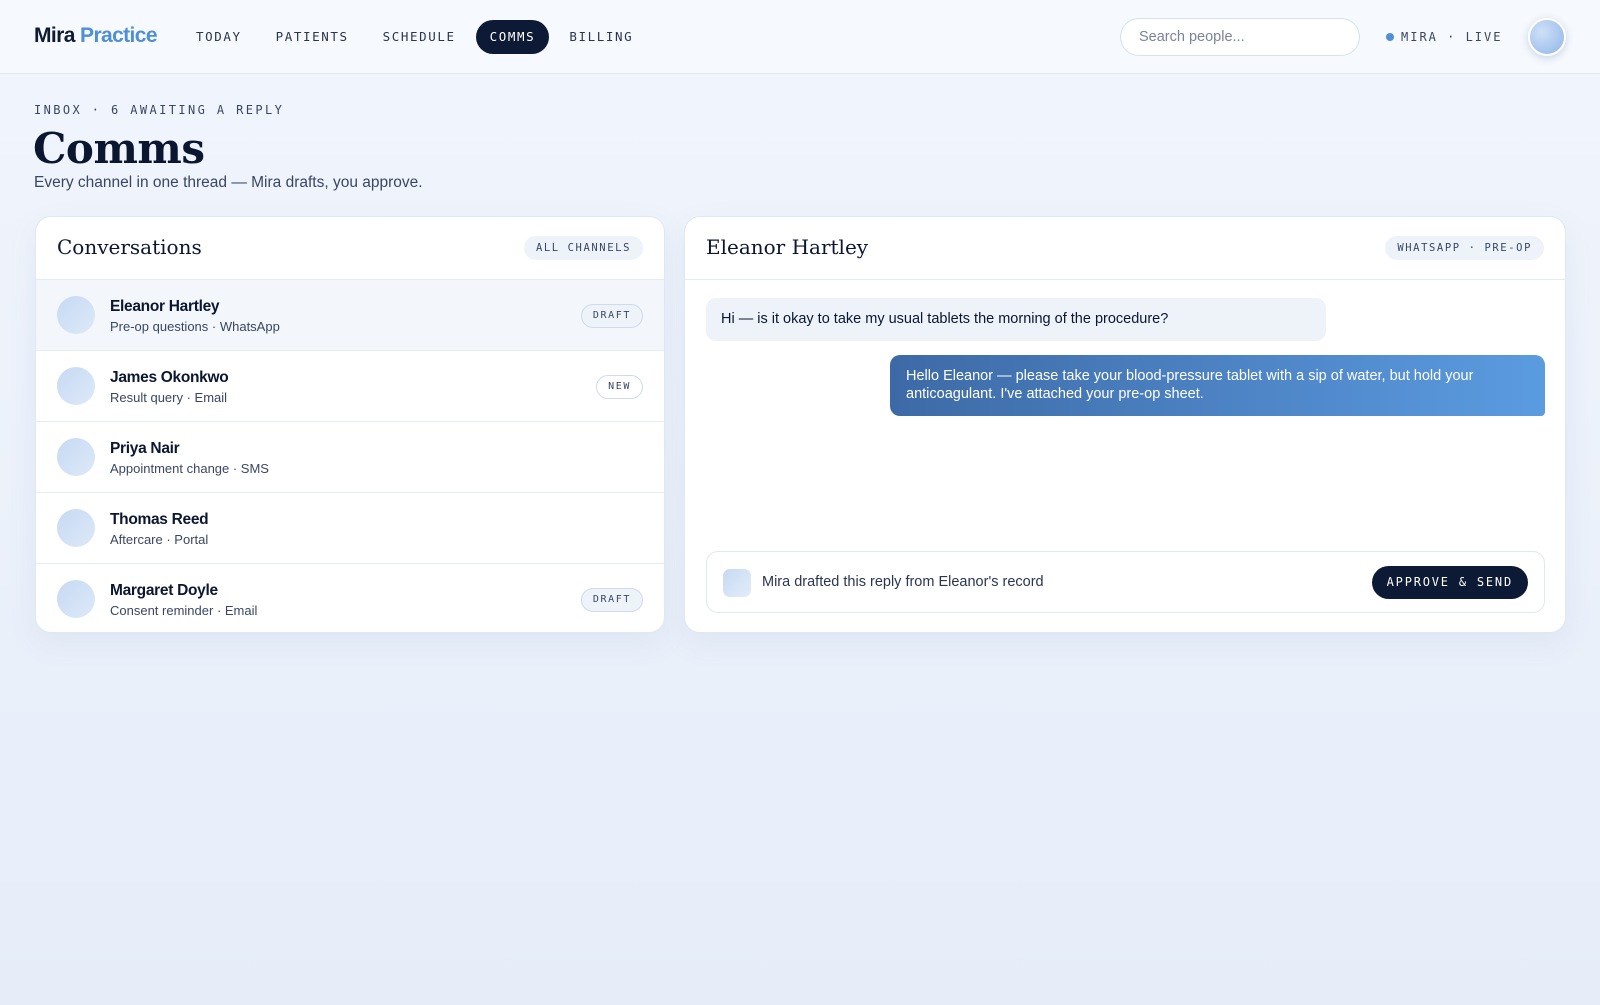 This screenshot has width=1600, height=1005. What do you see at coordinates (601, 37) in the screenshot?
I see `nav-billing: BILLING` at bounding box center [601, 37].